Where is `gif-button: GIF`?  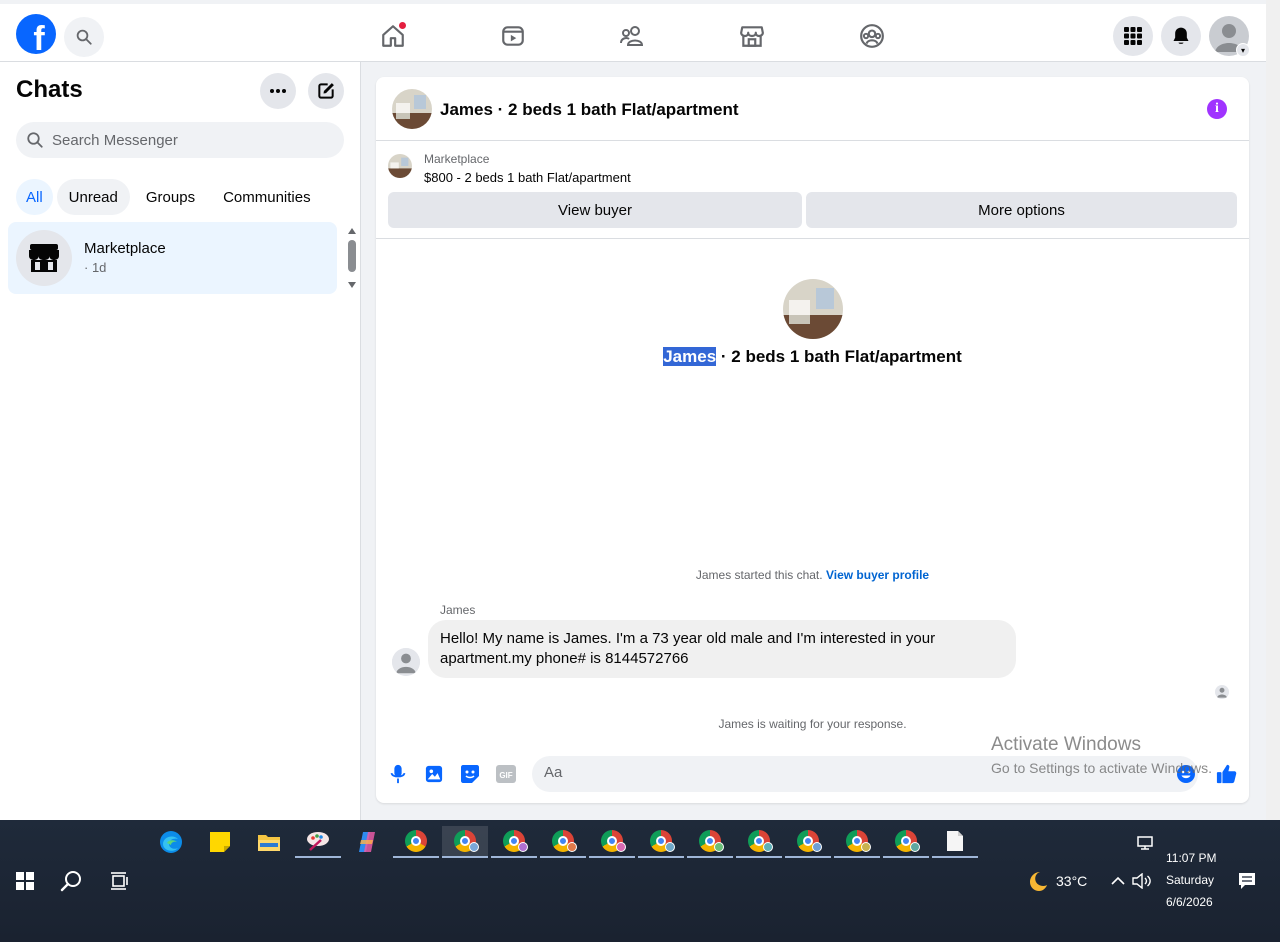
gif-button: GIF is located at coordinates (506, 774).